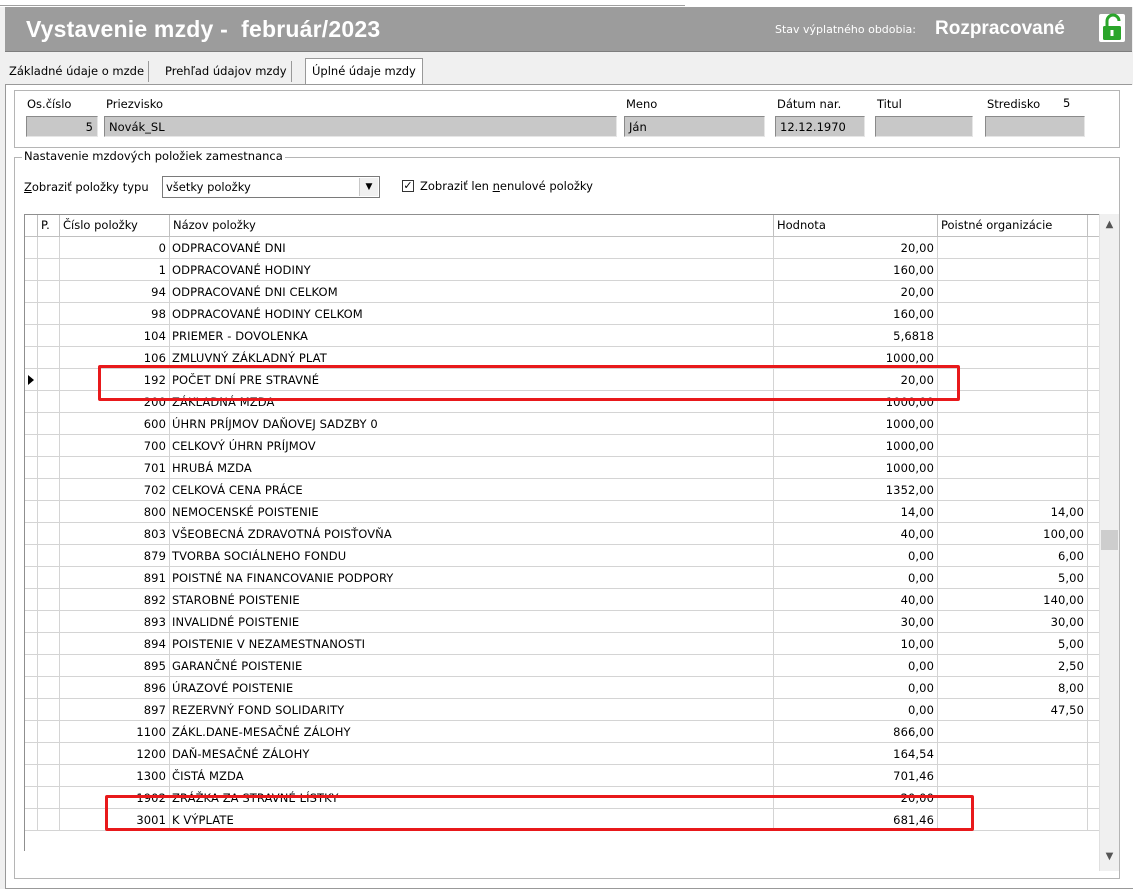  What do you see at coordinates (115, 665) in the screenshot?
I see `cell-number: 895` at bounding box center [115, 665].